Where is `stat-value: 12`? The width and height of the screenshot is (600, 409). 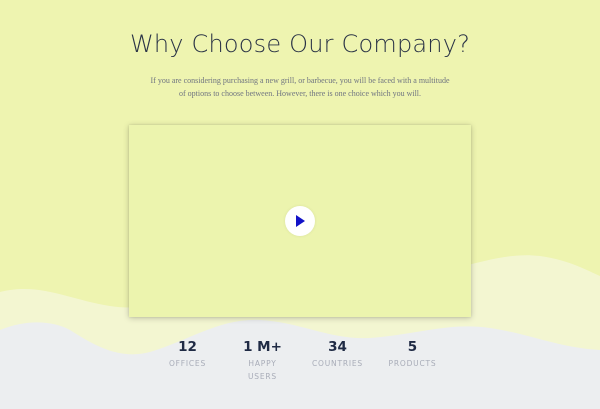 stat-value: 12 is located at coordinates (187, 347).